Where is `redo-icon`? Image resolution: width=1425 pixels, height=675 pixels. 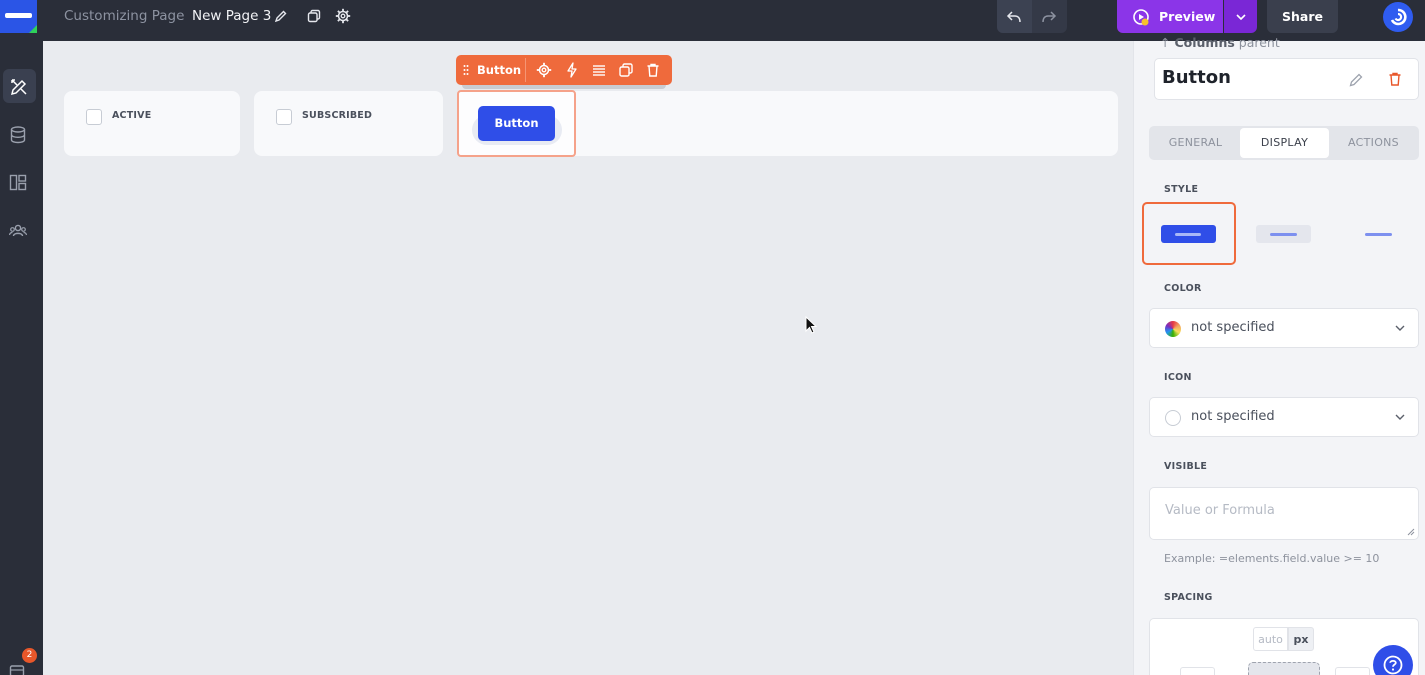
redo-icon is located at coordinates (1049, 17).